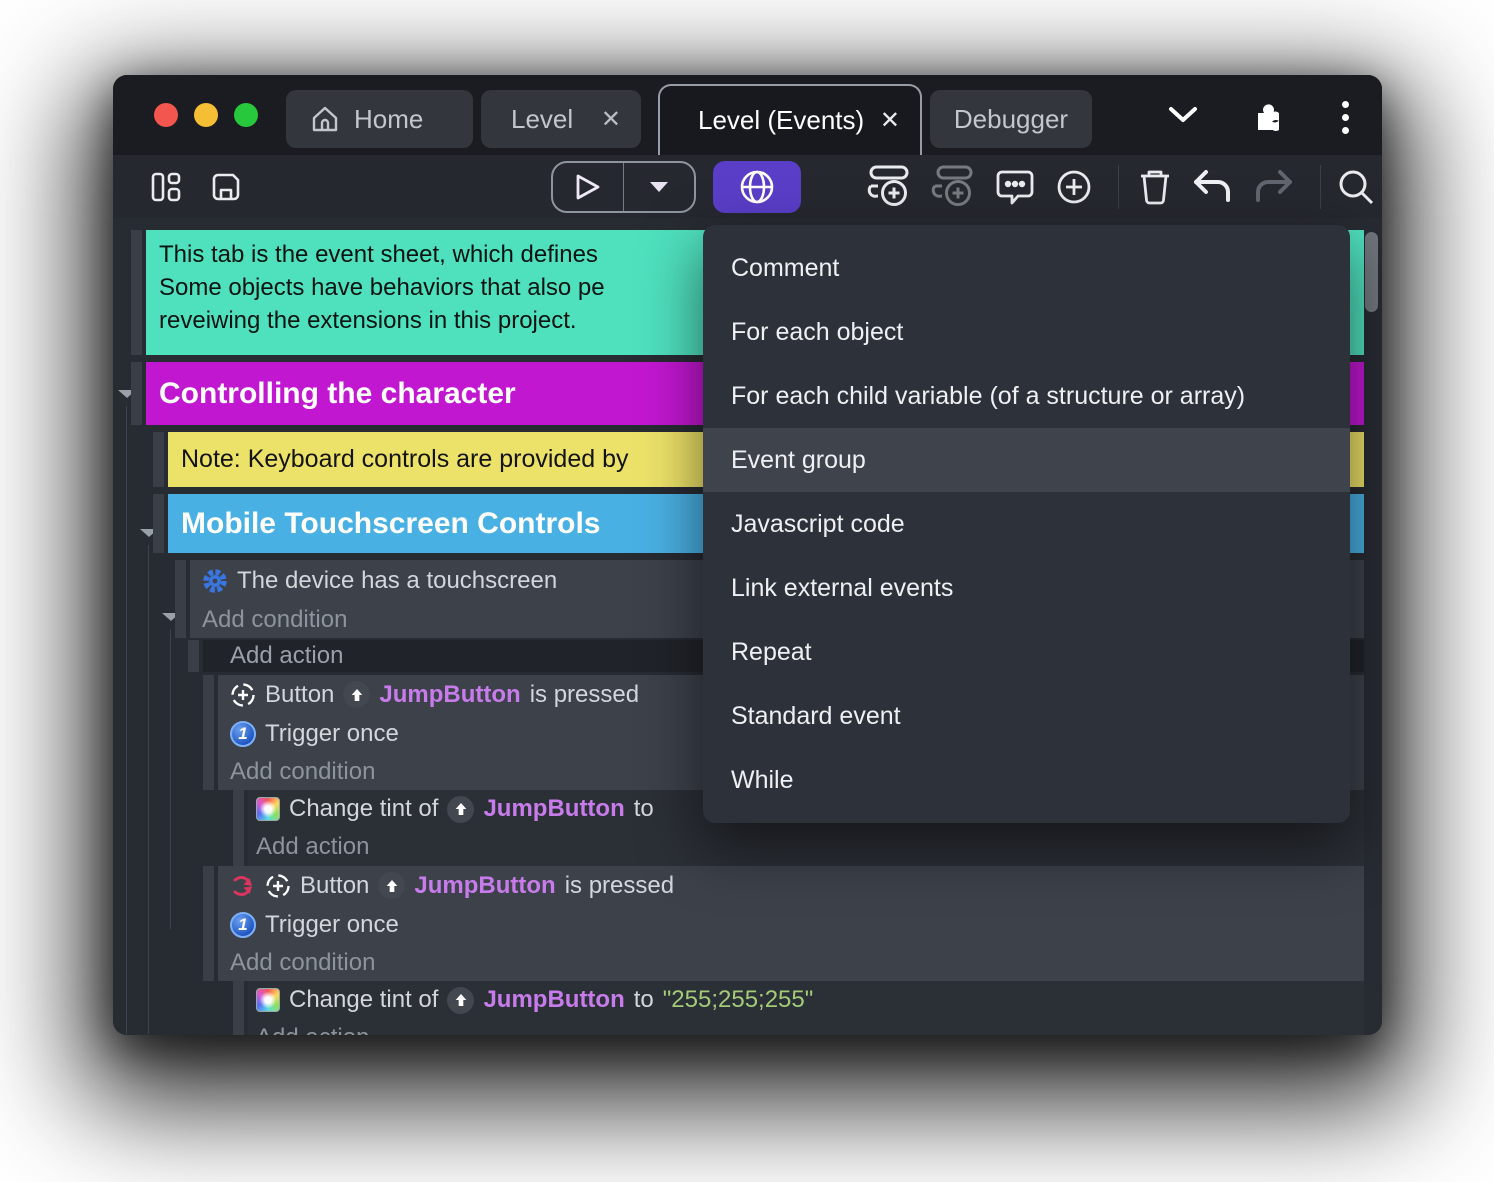 The height and width of the screenshot is (1182, 1494). I want to click on preview-split-button, so click(623, 187).